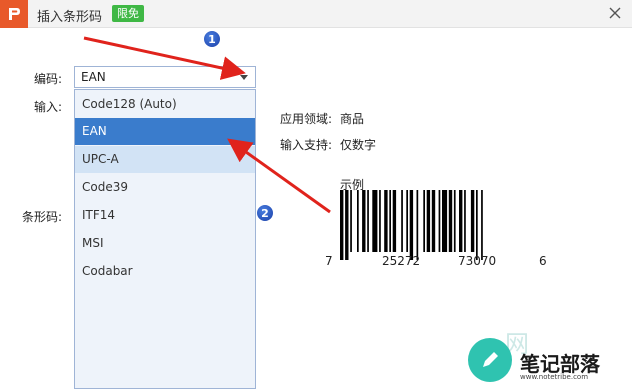 The width and height of the screenshot is (632, 389). What do you see at coordinates (477, 261) in the screenshot?
I see `barcode-digits-right: 73070` at bounding box center [477, 261].